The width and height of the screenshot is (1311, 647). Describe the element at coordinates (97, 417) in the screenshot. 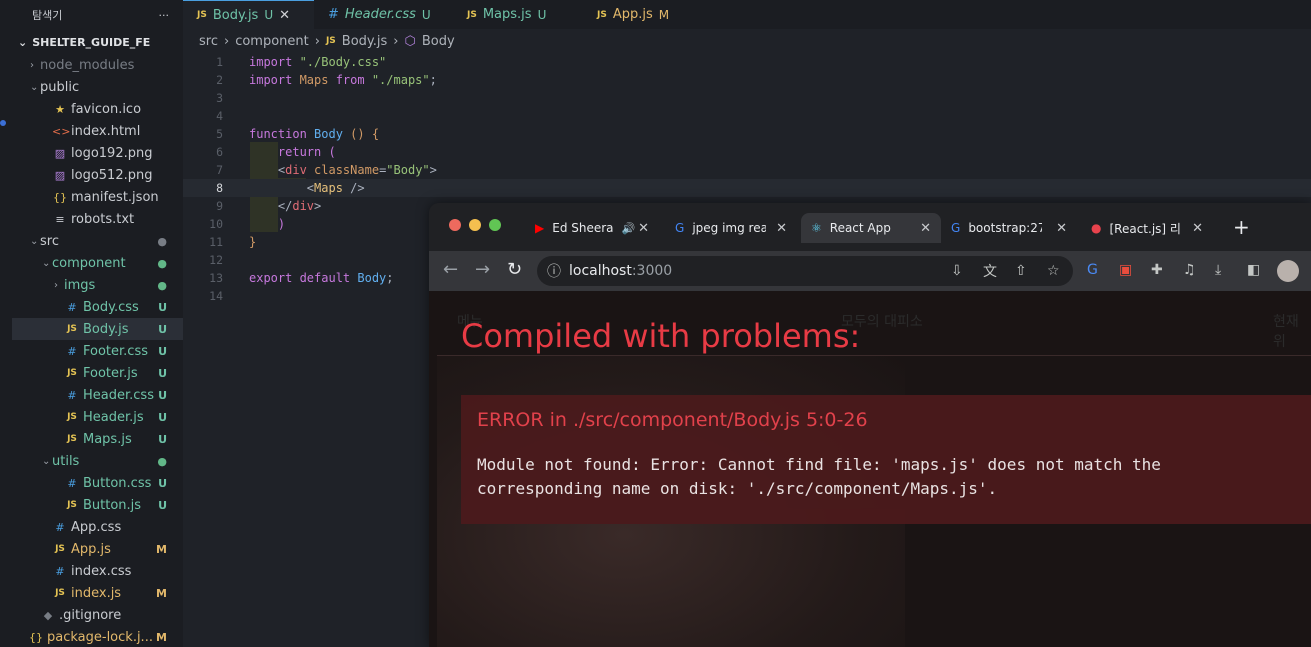

I see `tree-item: JS Header.js U` at that location.